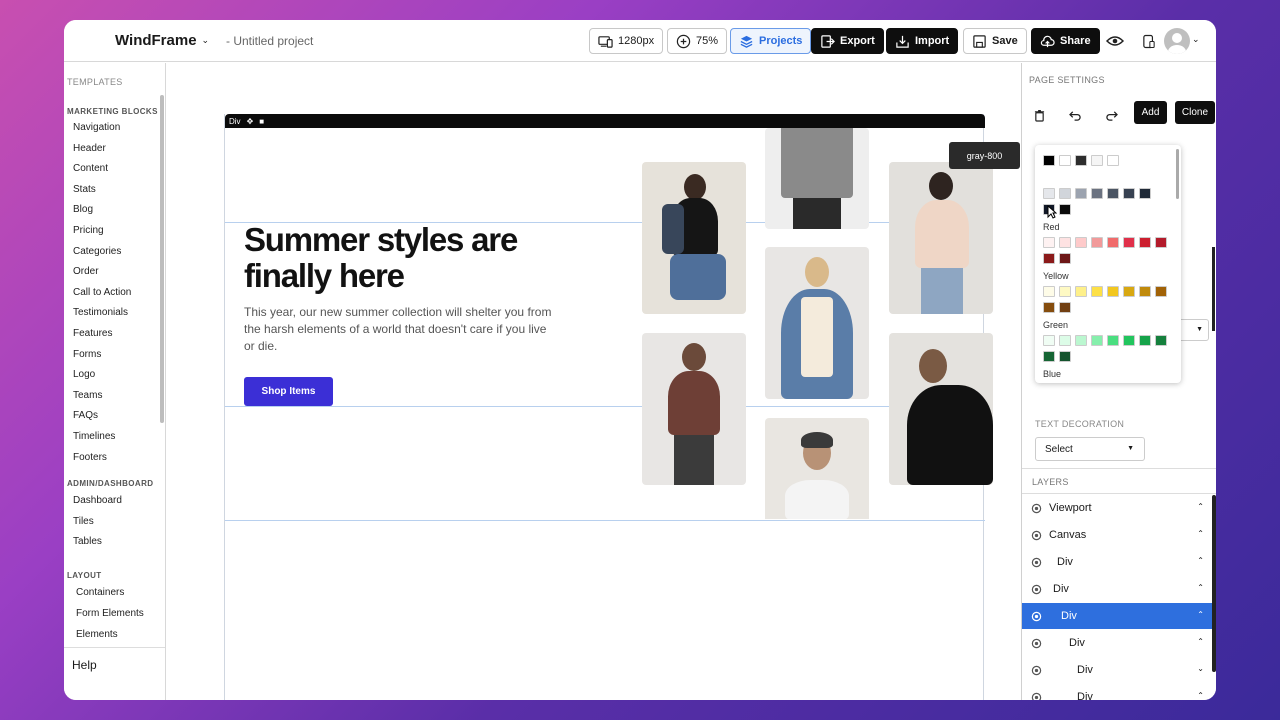 The image size is (1280, 720). Describe the element at coordinates (995, 41) in the screenshot. I see `save-button: Save` at that location.